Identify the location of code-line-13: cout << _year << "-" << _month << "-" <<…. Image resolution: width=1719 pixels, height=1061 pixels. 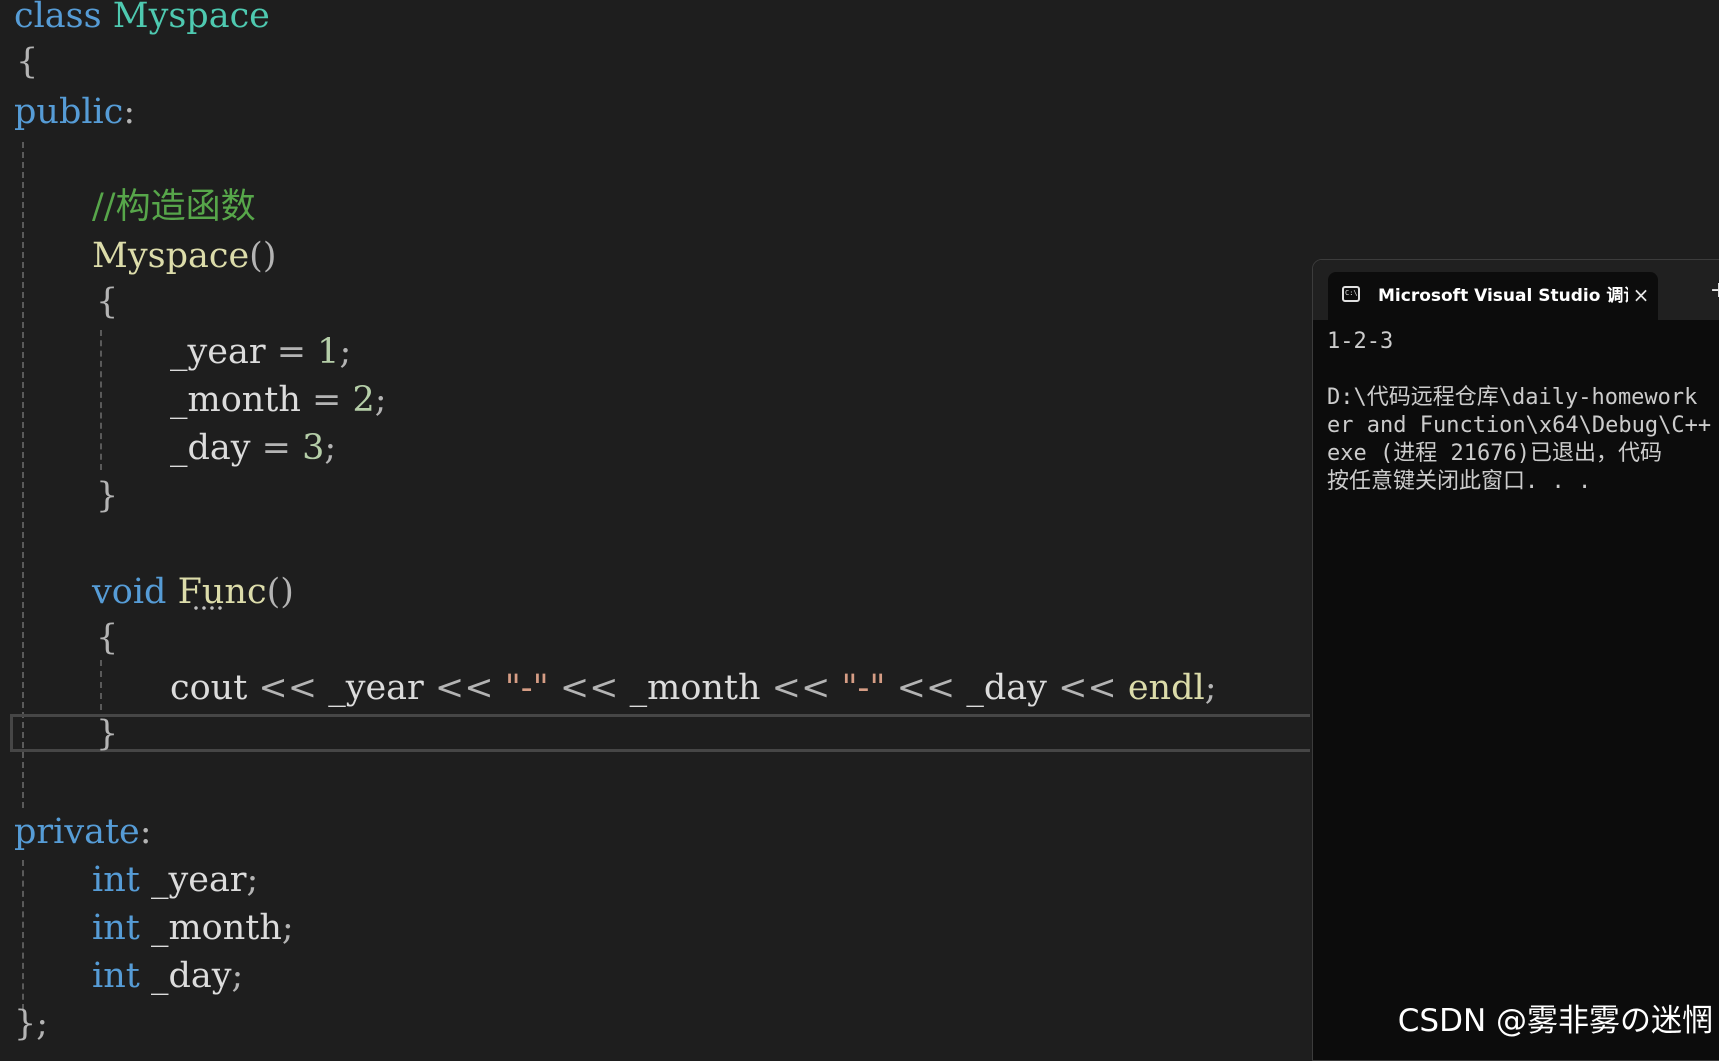
(693, 688).